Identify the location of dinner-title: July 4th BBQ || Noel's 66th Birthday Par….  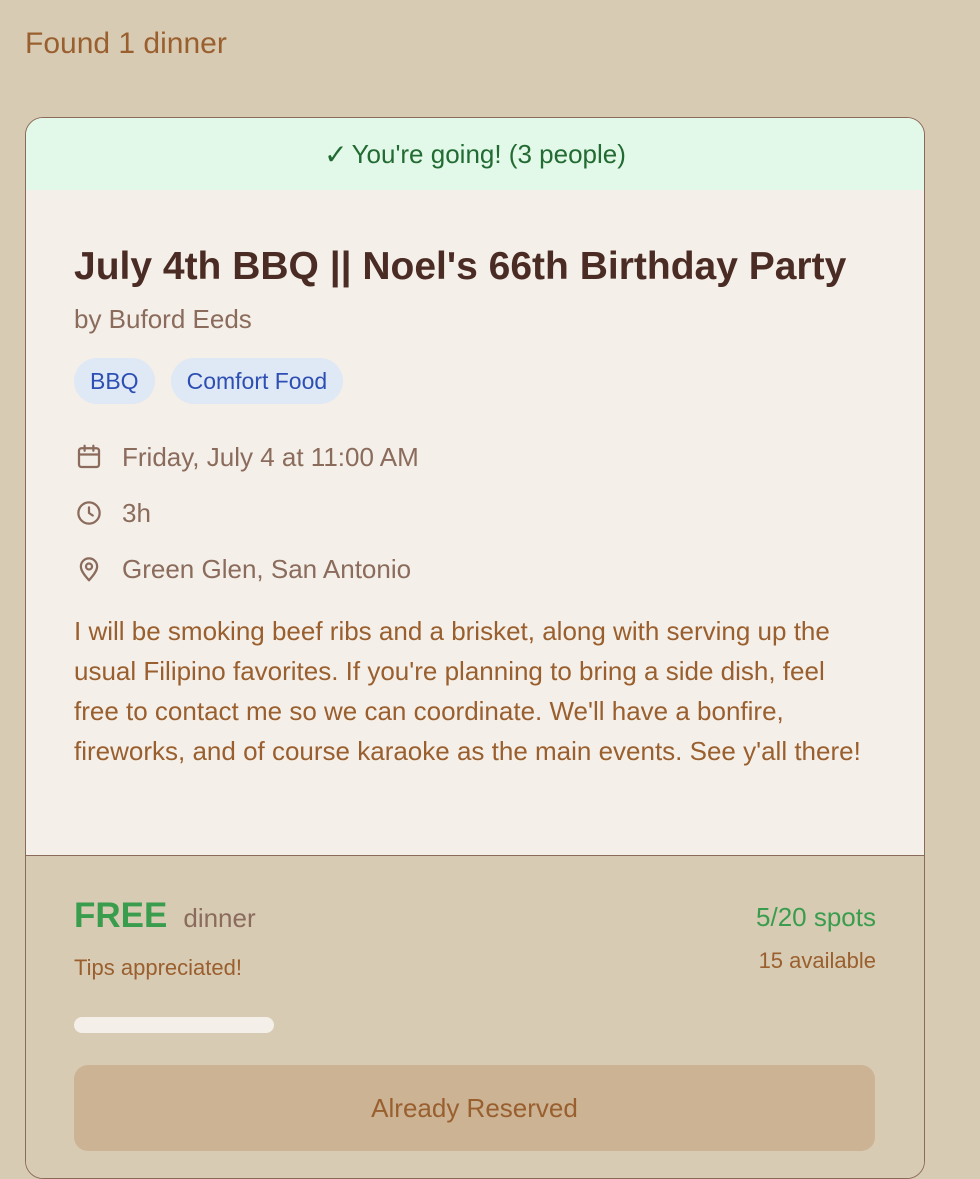
(460, 266).